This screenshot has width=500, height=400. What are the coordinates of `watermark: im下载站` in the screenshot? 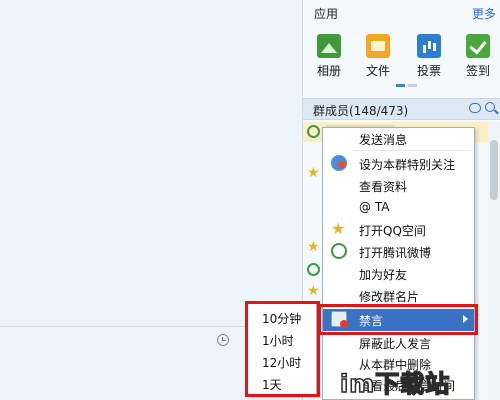 It's located at (419, 382).